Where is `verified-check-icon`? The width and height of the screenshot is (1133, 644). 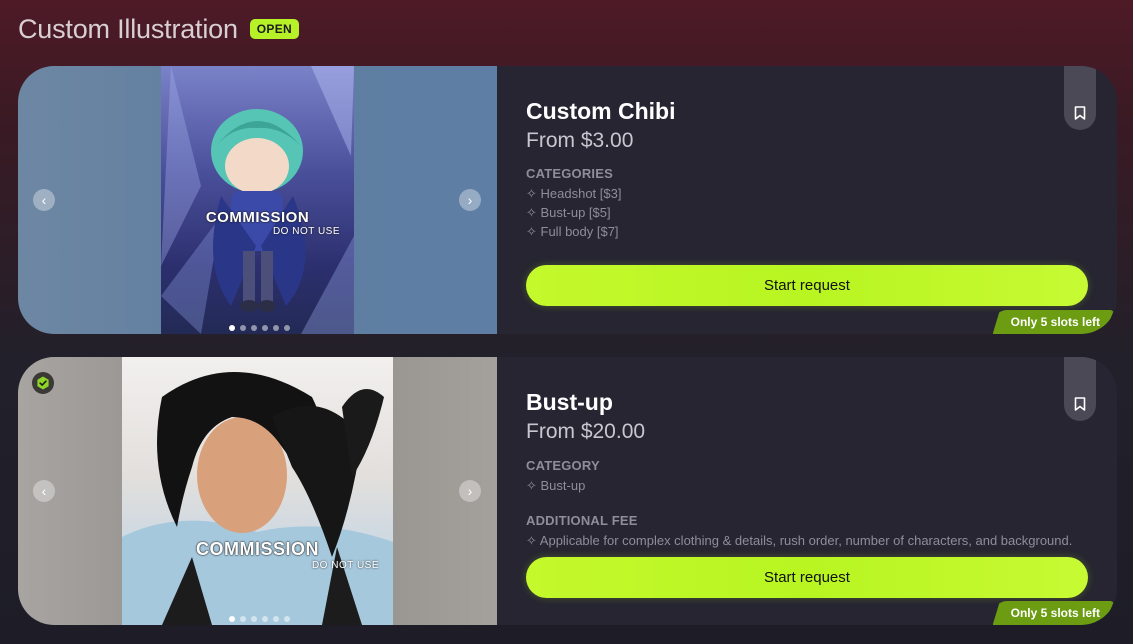
verified-check-icon is located at coordinates (43, 383).